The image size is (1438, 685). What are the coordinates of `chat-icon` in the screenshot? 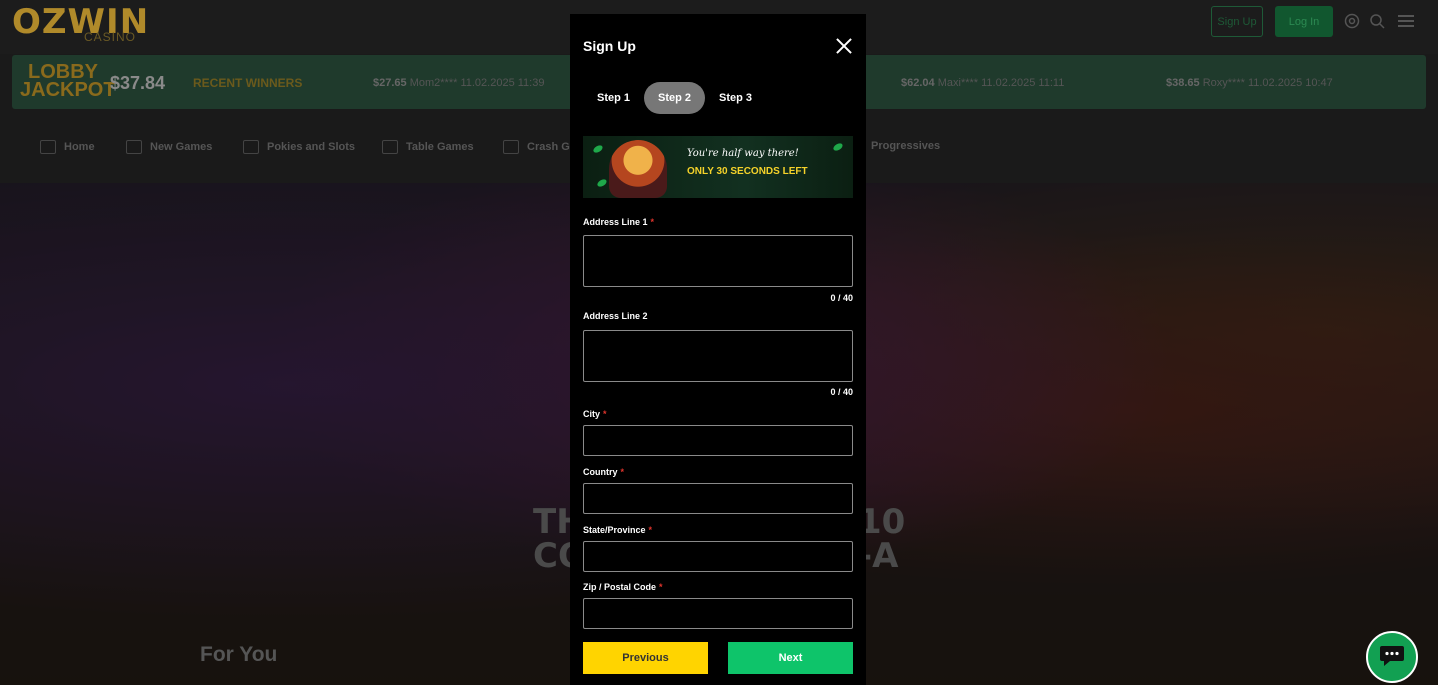 It's located at (1392, 657).